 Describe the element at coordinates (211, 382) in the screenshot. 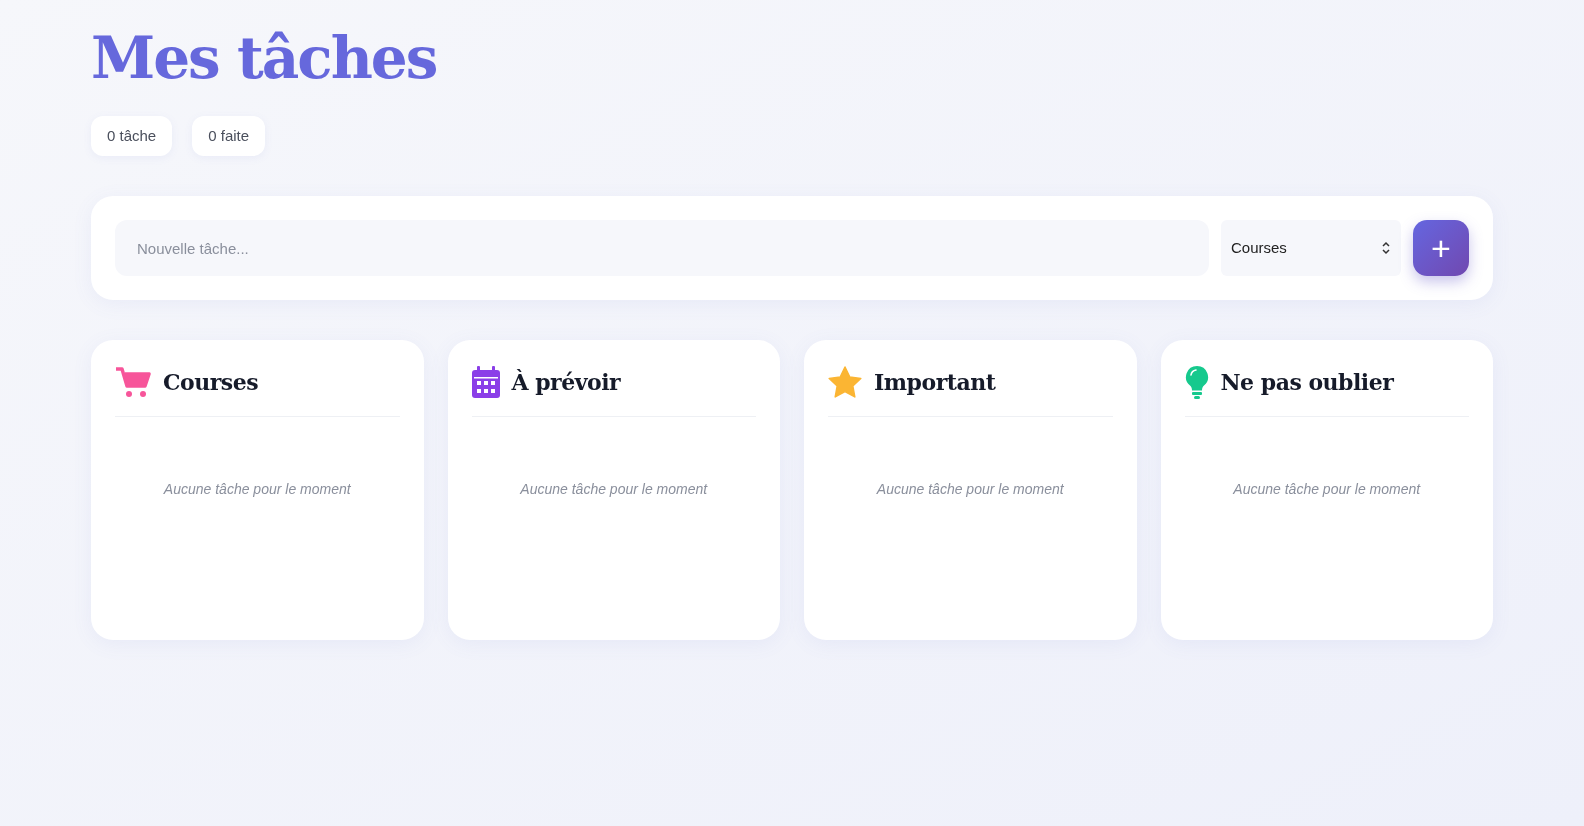

I see `category-title: Courses` at that location.